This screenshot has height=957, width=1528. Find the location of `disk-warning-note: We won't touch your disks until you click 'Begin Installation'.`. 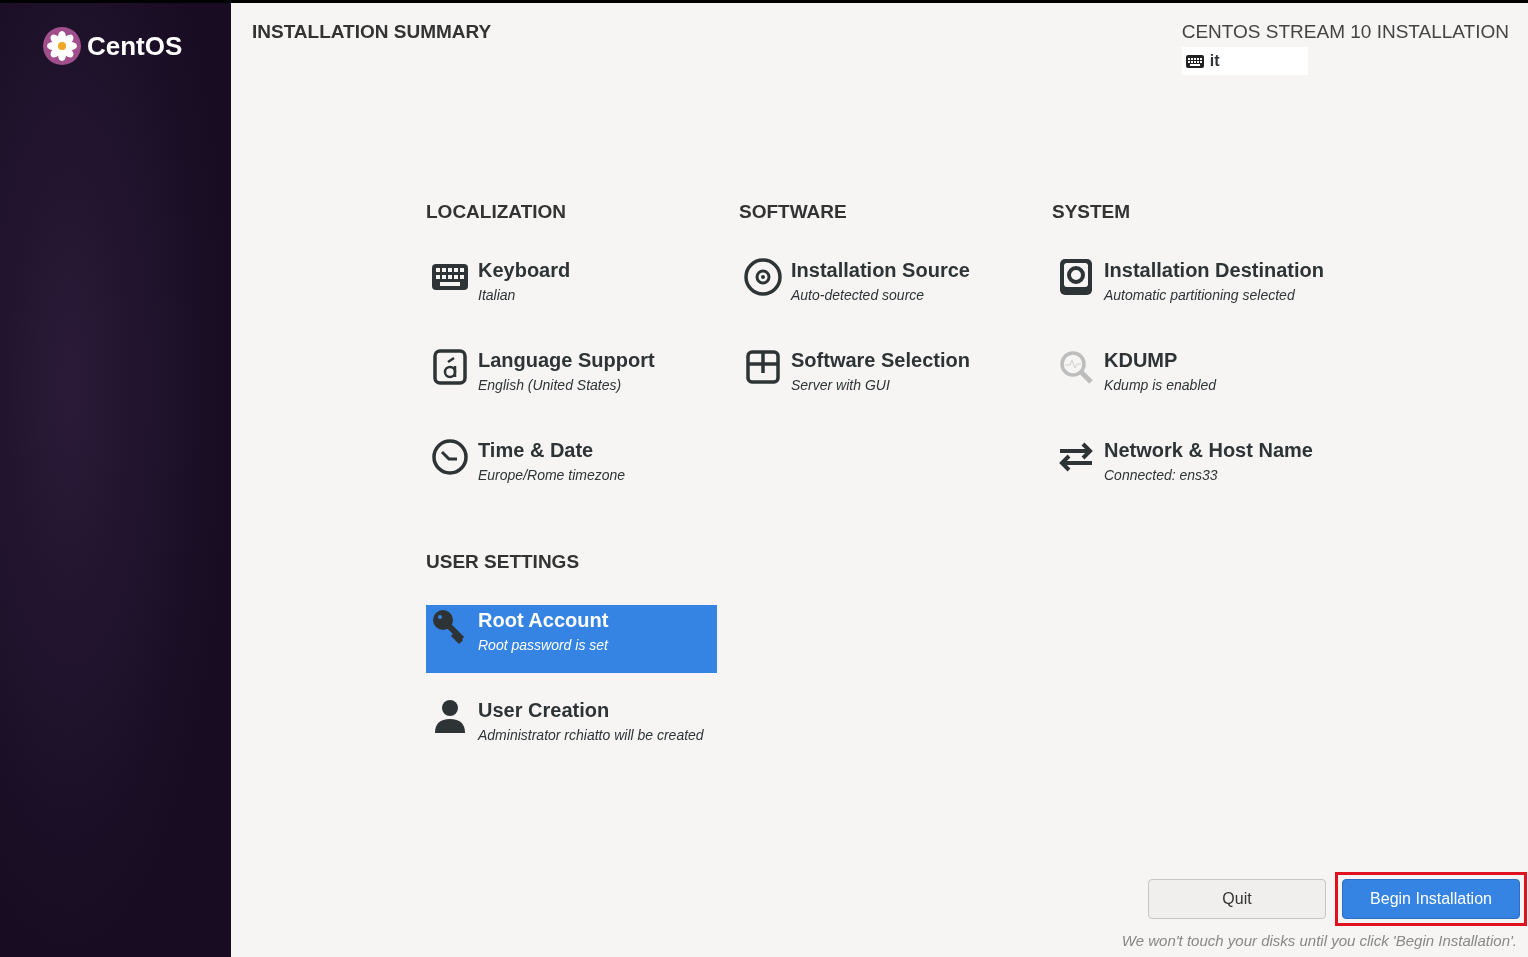

disk-warning-note: We won't touch your disks until you click 'Begin Installation'. is located at coordinates (1319, 940).